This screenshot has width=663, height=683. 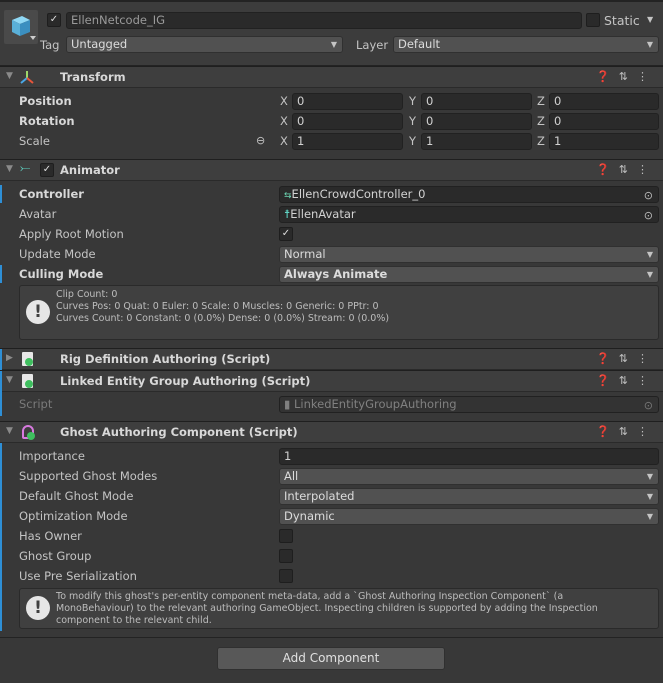 I want to click on static-checkbox, so click(x=593, y=20).